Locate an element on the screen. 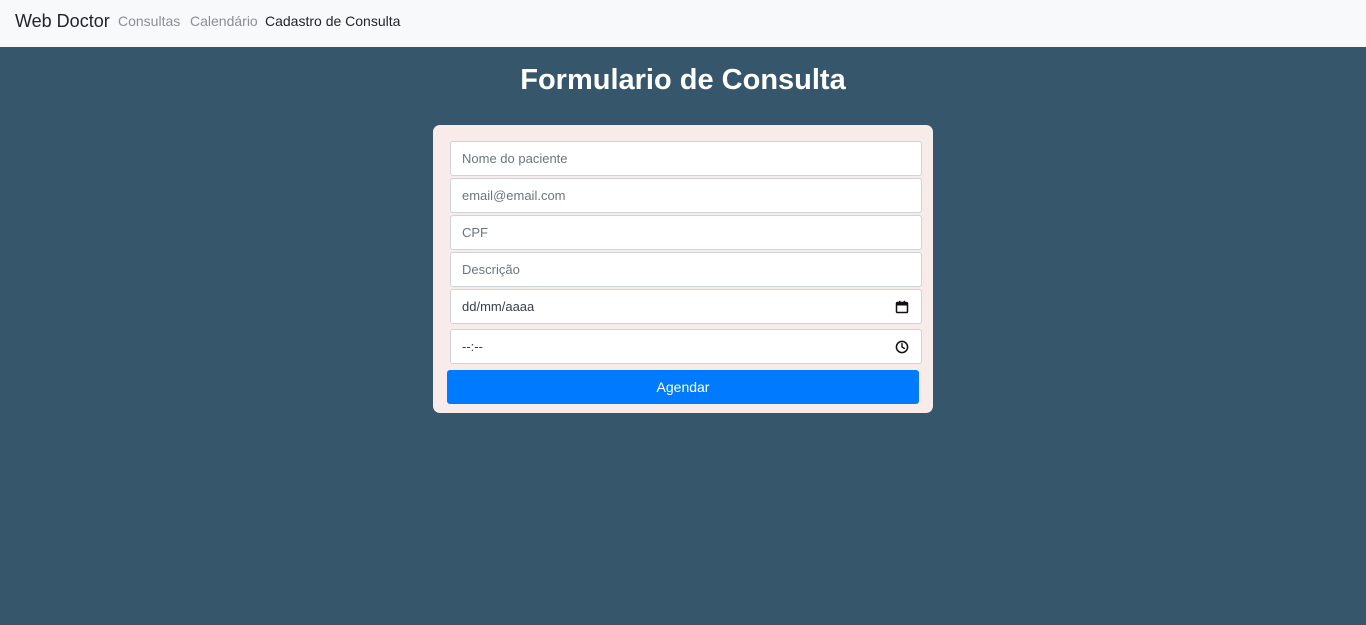 The height and width of the screenshot is (625, 1366). nome-field is located at coordinates (686, 158).